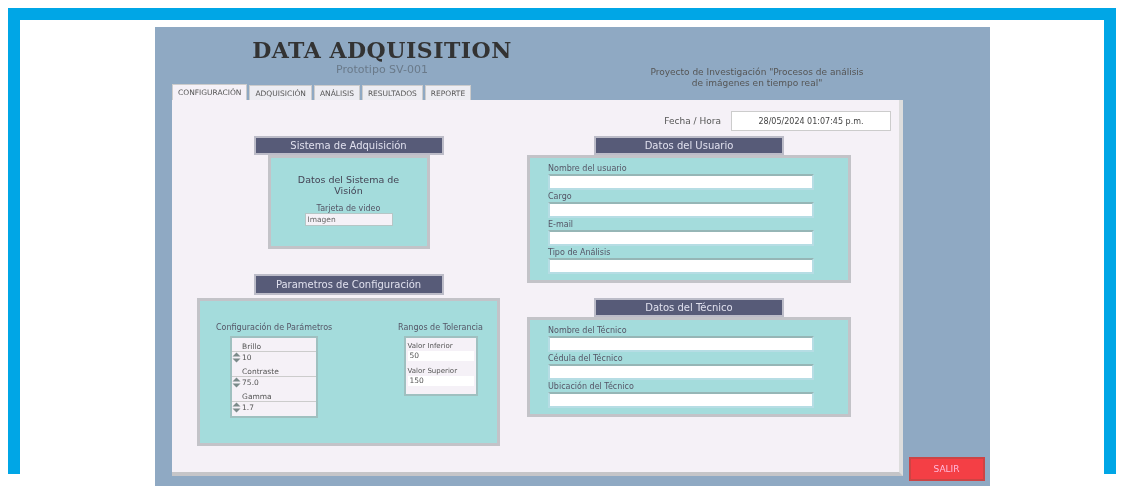  What do you see at coordinates (586, 358) in the screenshot?
I see `field-label: Cédula del Técnico` at bounding box center [586, 358].